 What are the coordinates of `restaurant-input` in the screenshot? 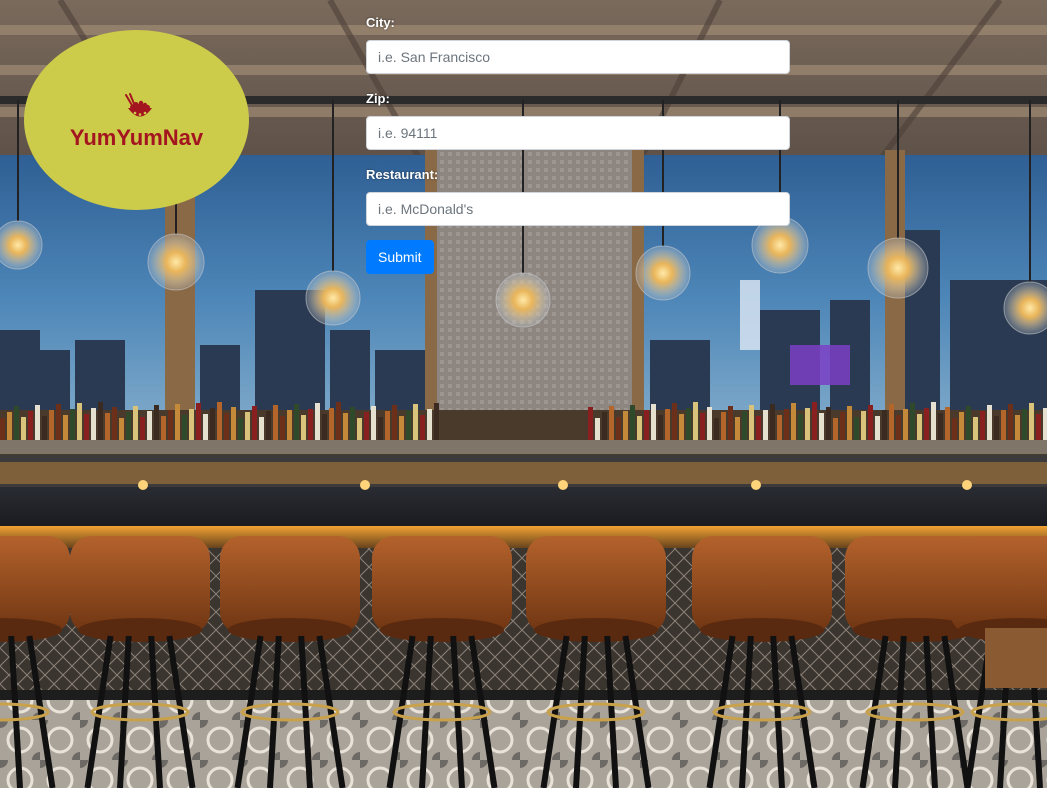 It's located at (578, 209).